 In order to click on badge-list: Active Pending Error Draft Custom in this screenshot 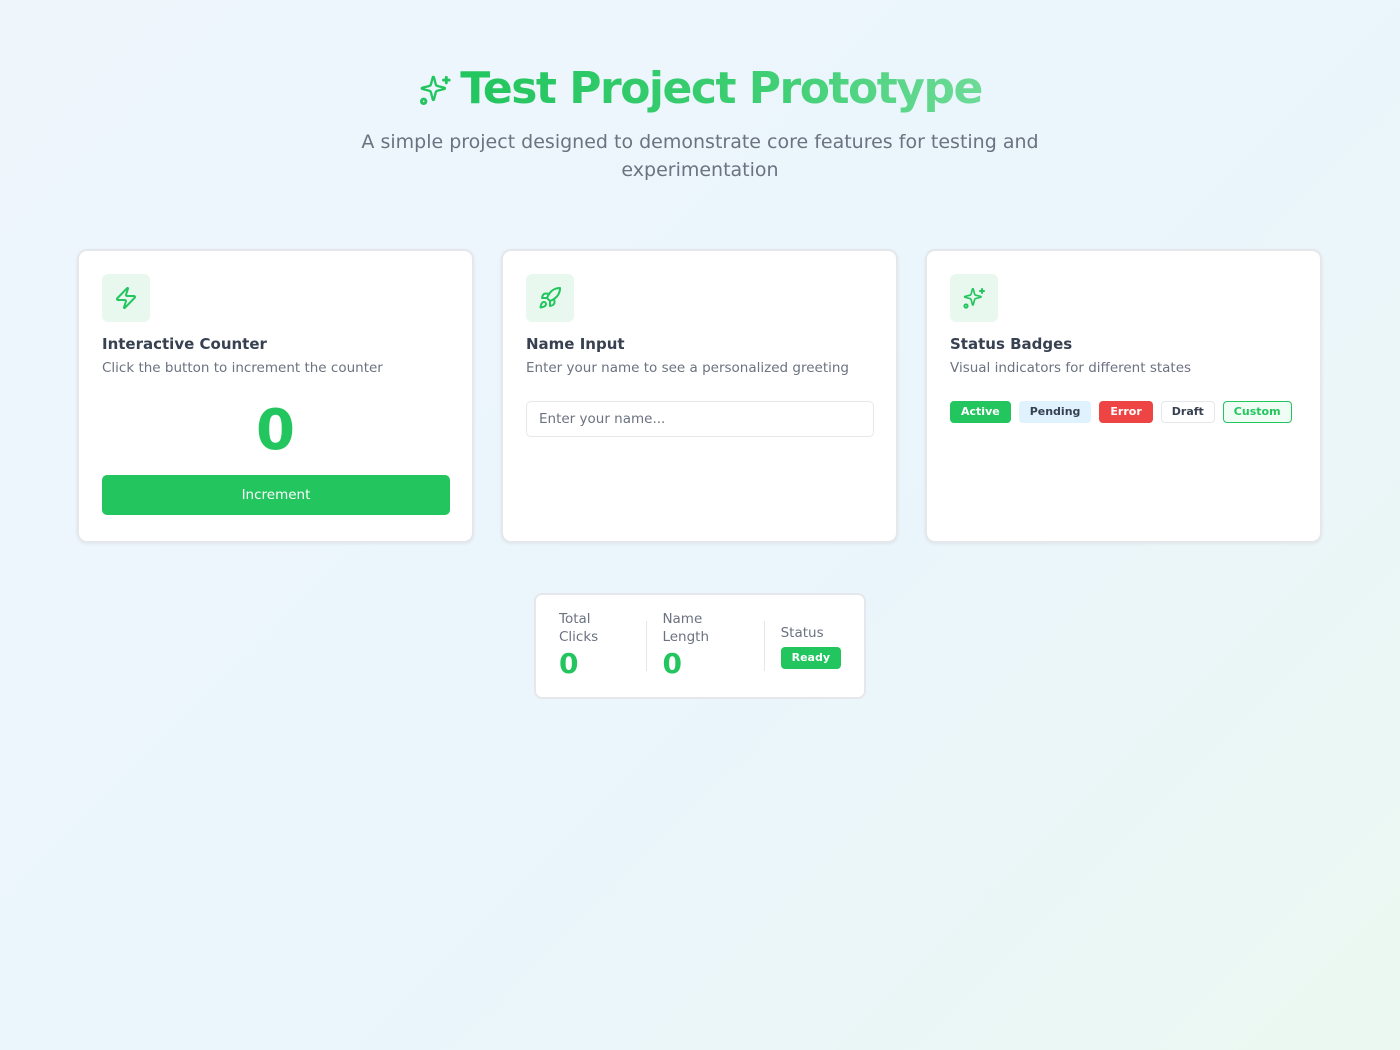, I will do `click(1123, 412)`.